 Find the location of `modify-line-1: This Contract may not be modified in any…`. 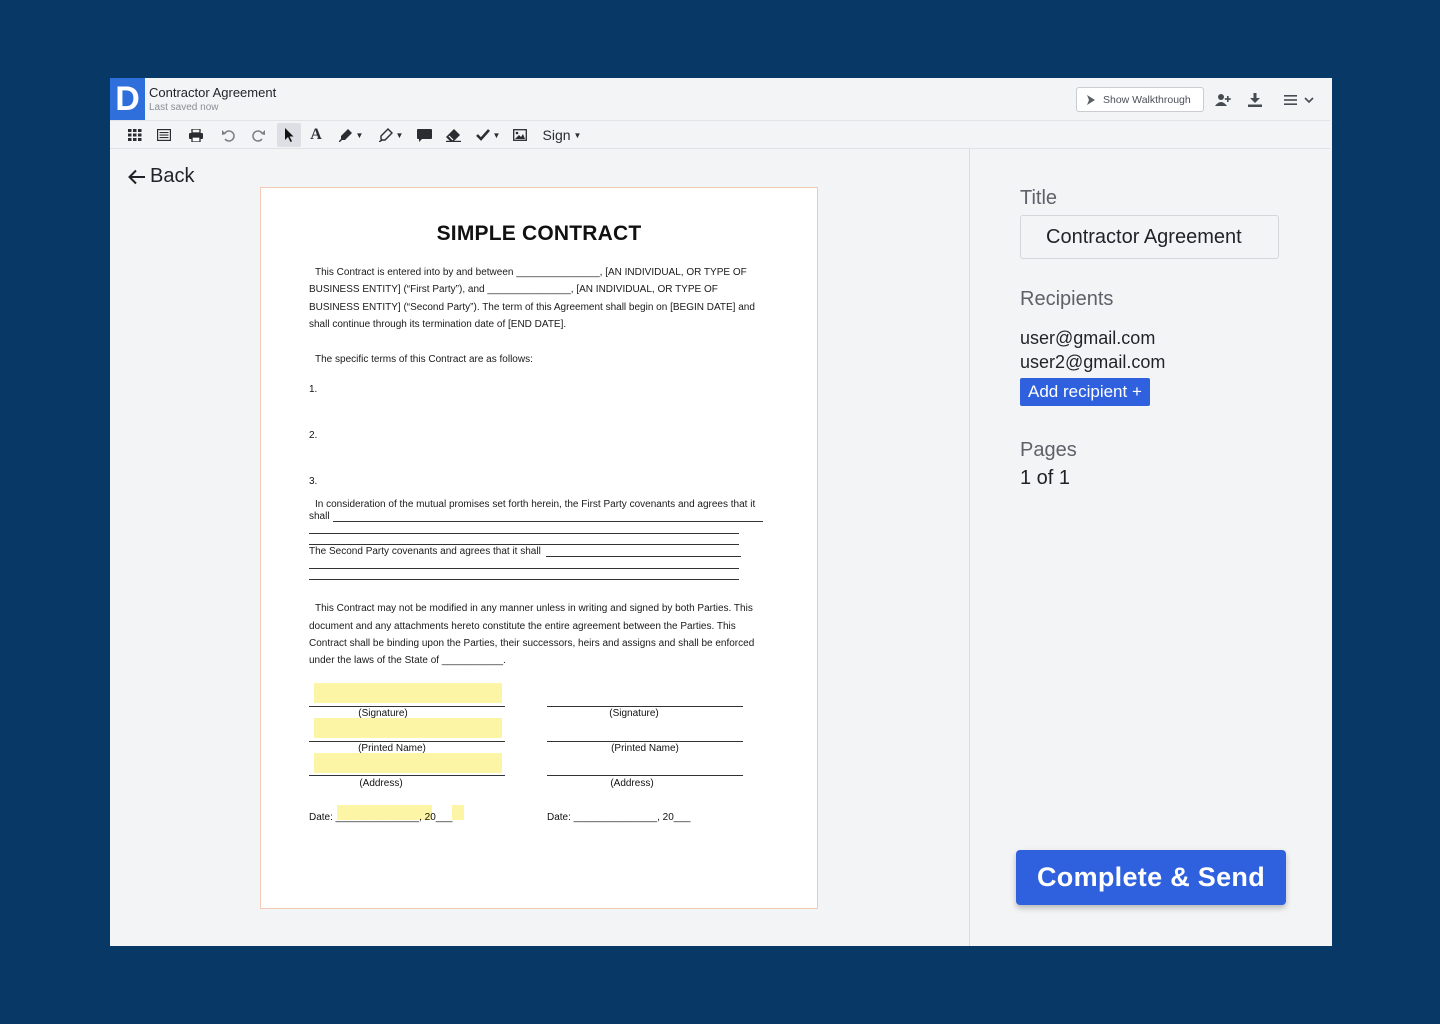

modify-line-1: This Contract may not be modified in any… is located at coordinates (534, 608).